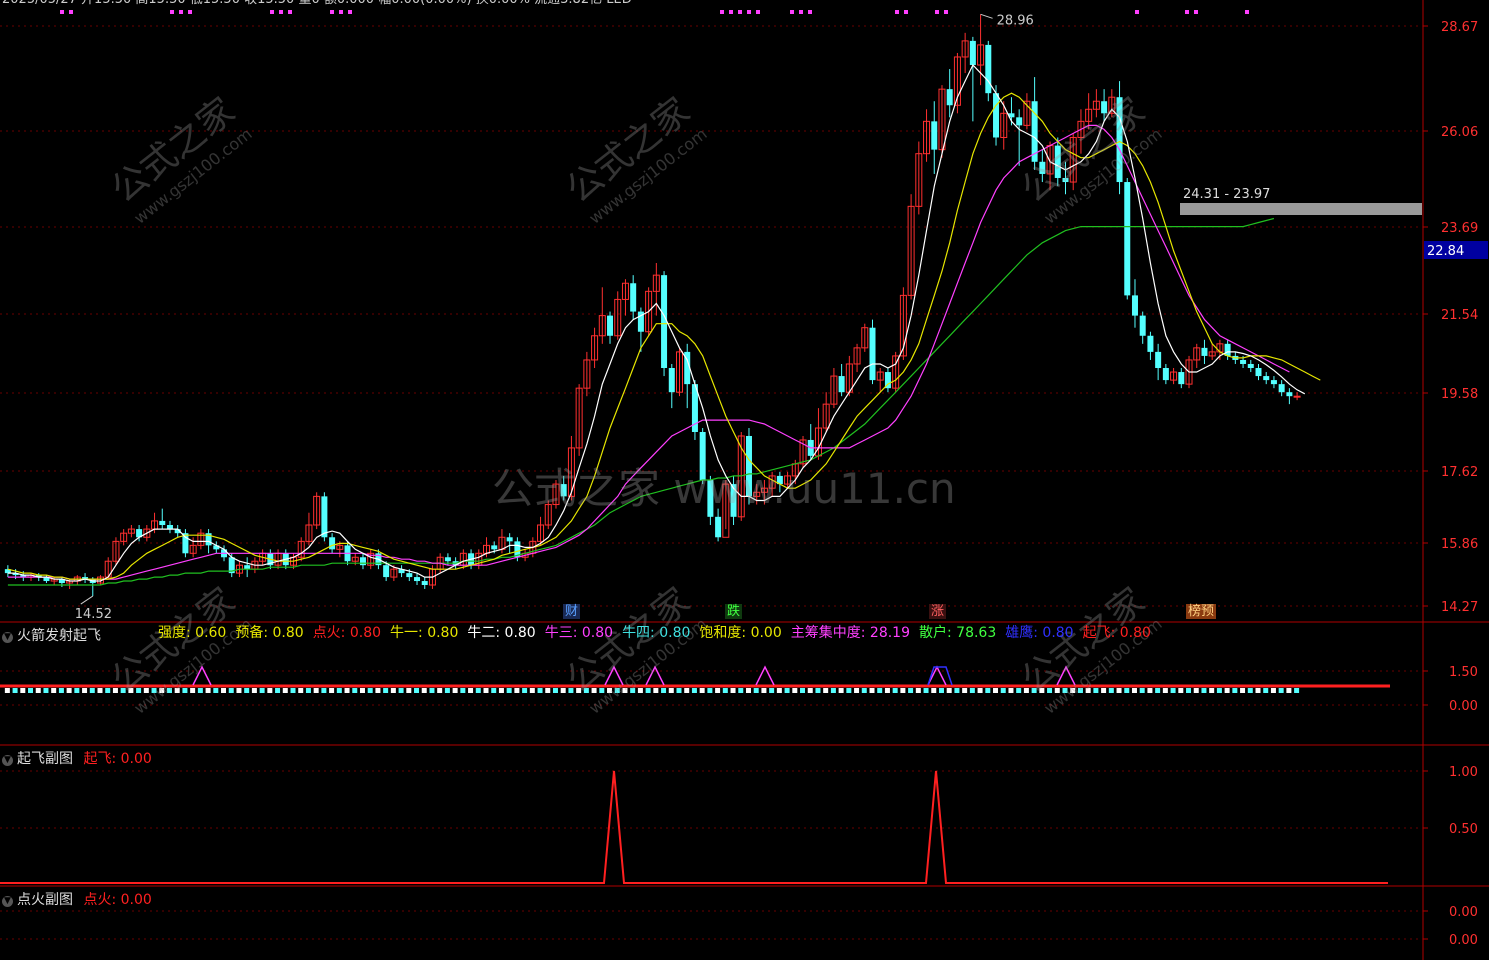  I want to click on pane1-title: 火箭发射起飞, so click(59, 636).